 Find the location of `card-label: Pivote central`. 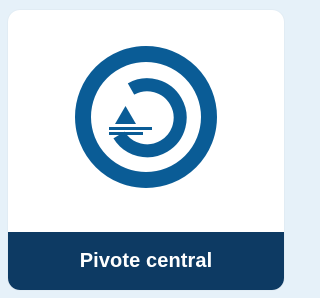

card-label: Pivote central is located at coordinates (146, 260).